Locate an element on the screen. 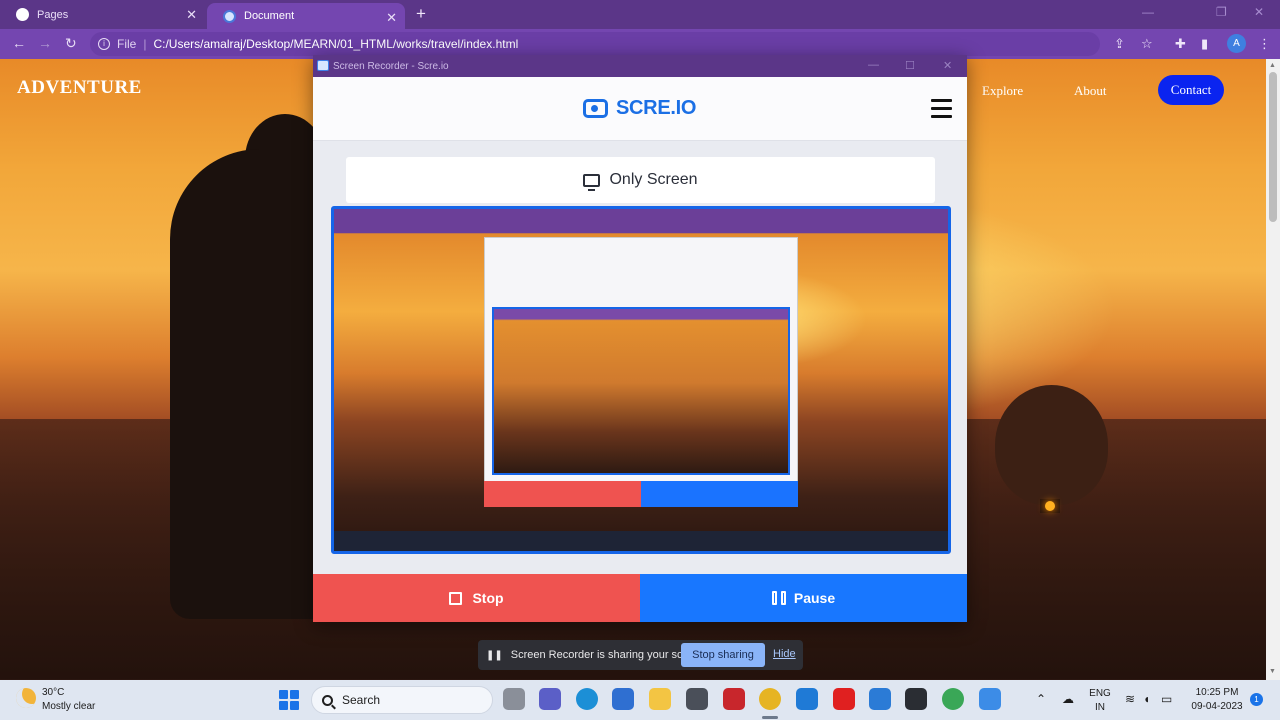 The image size is (1280, 720). back-arrow-icon: ← is located at coordinates (19, 43).